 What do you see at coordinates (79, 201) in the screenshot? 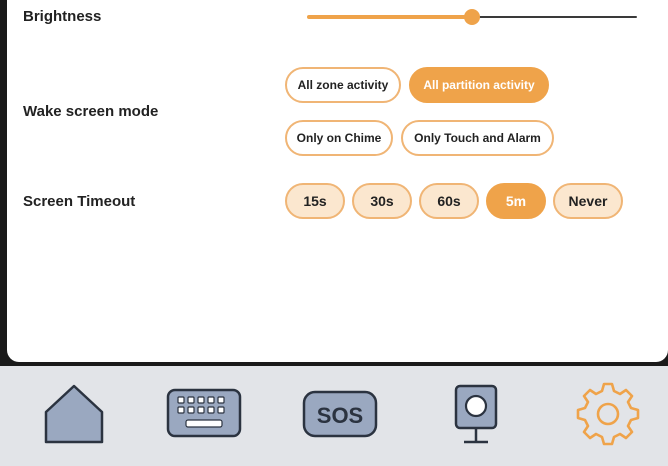
I see `screen-timeout-label: Screen Timeout` at bounding box center [79, 201].